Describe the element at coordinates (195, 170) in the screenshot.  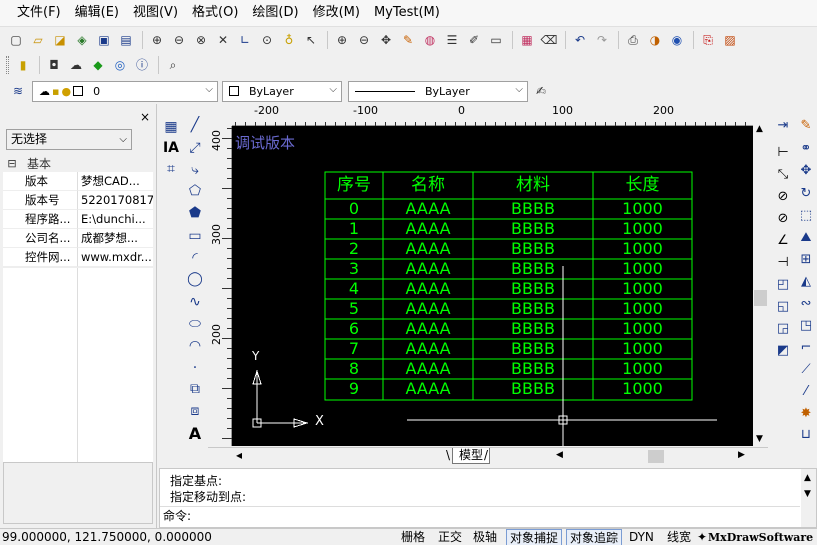
I see `polyline-icon: ⤷` at that location.